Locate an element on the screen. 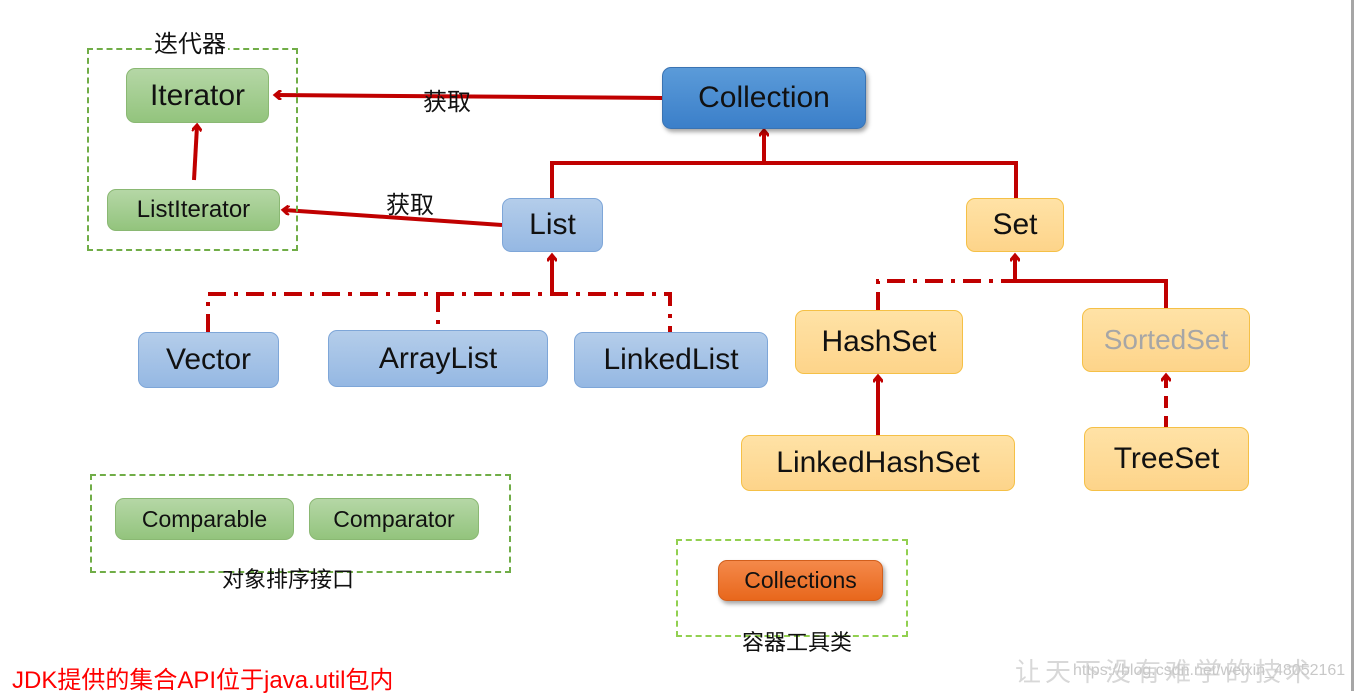  node-vector: Vector is located at coordinates (208, 360).